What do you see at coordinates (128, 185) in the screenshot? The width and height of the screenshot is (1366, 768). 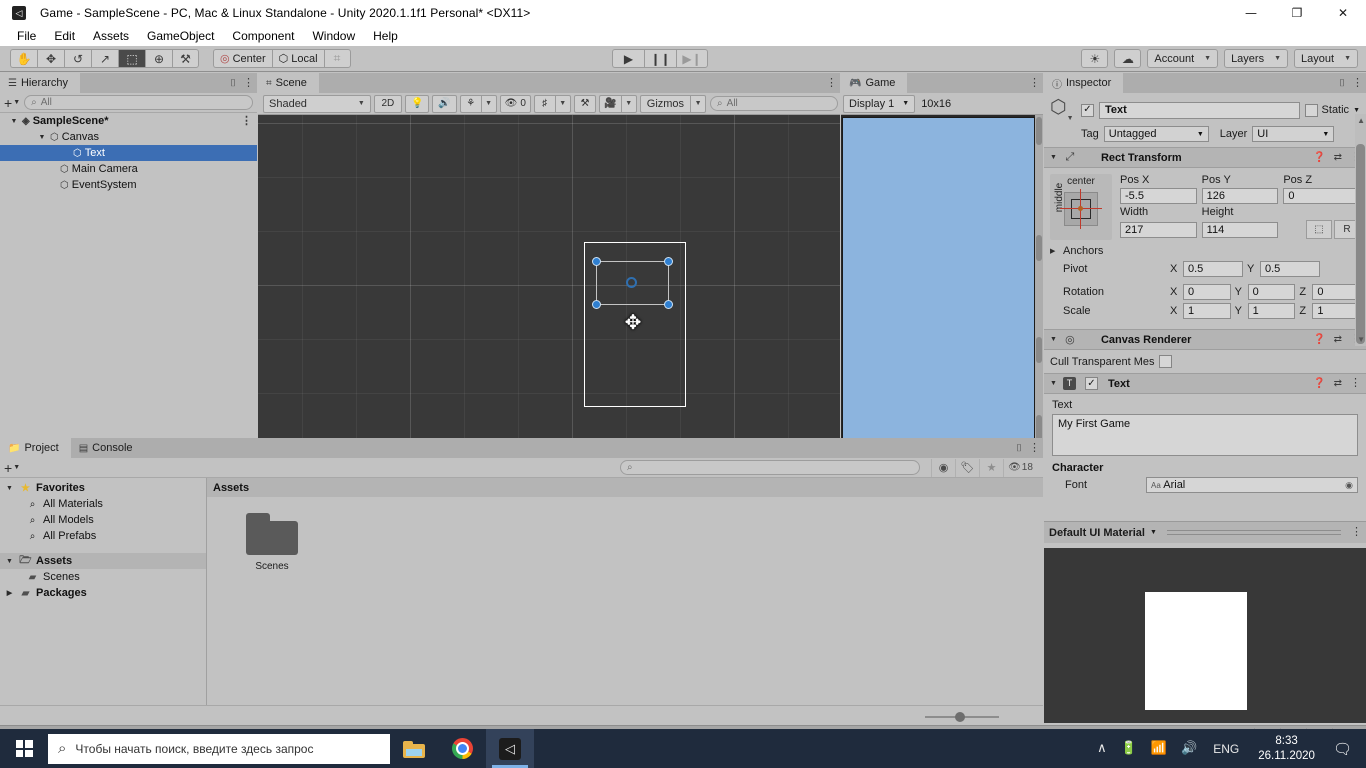 I see `hierarchy-item-eventsystem: ⬡ EventSystem` at bounding box center [128, 185].